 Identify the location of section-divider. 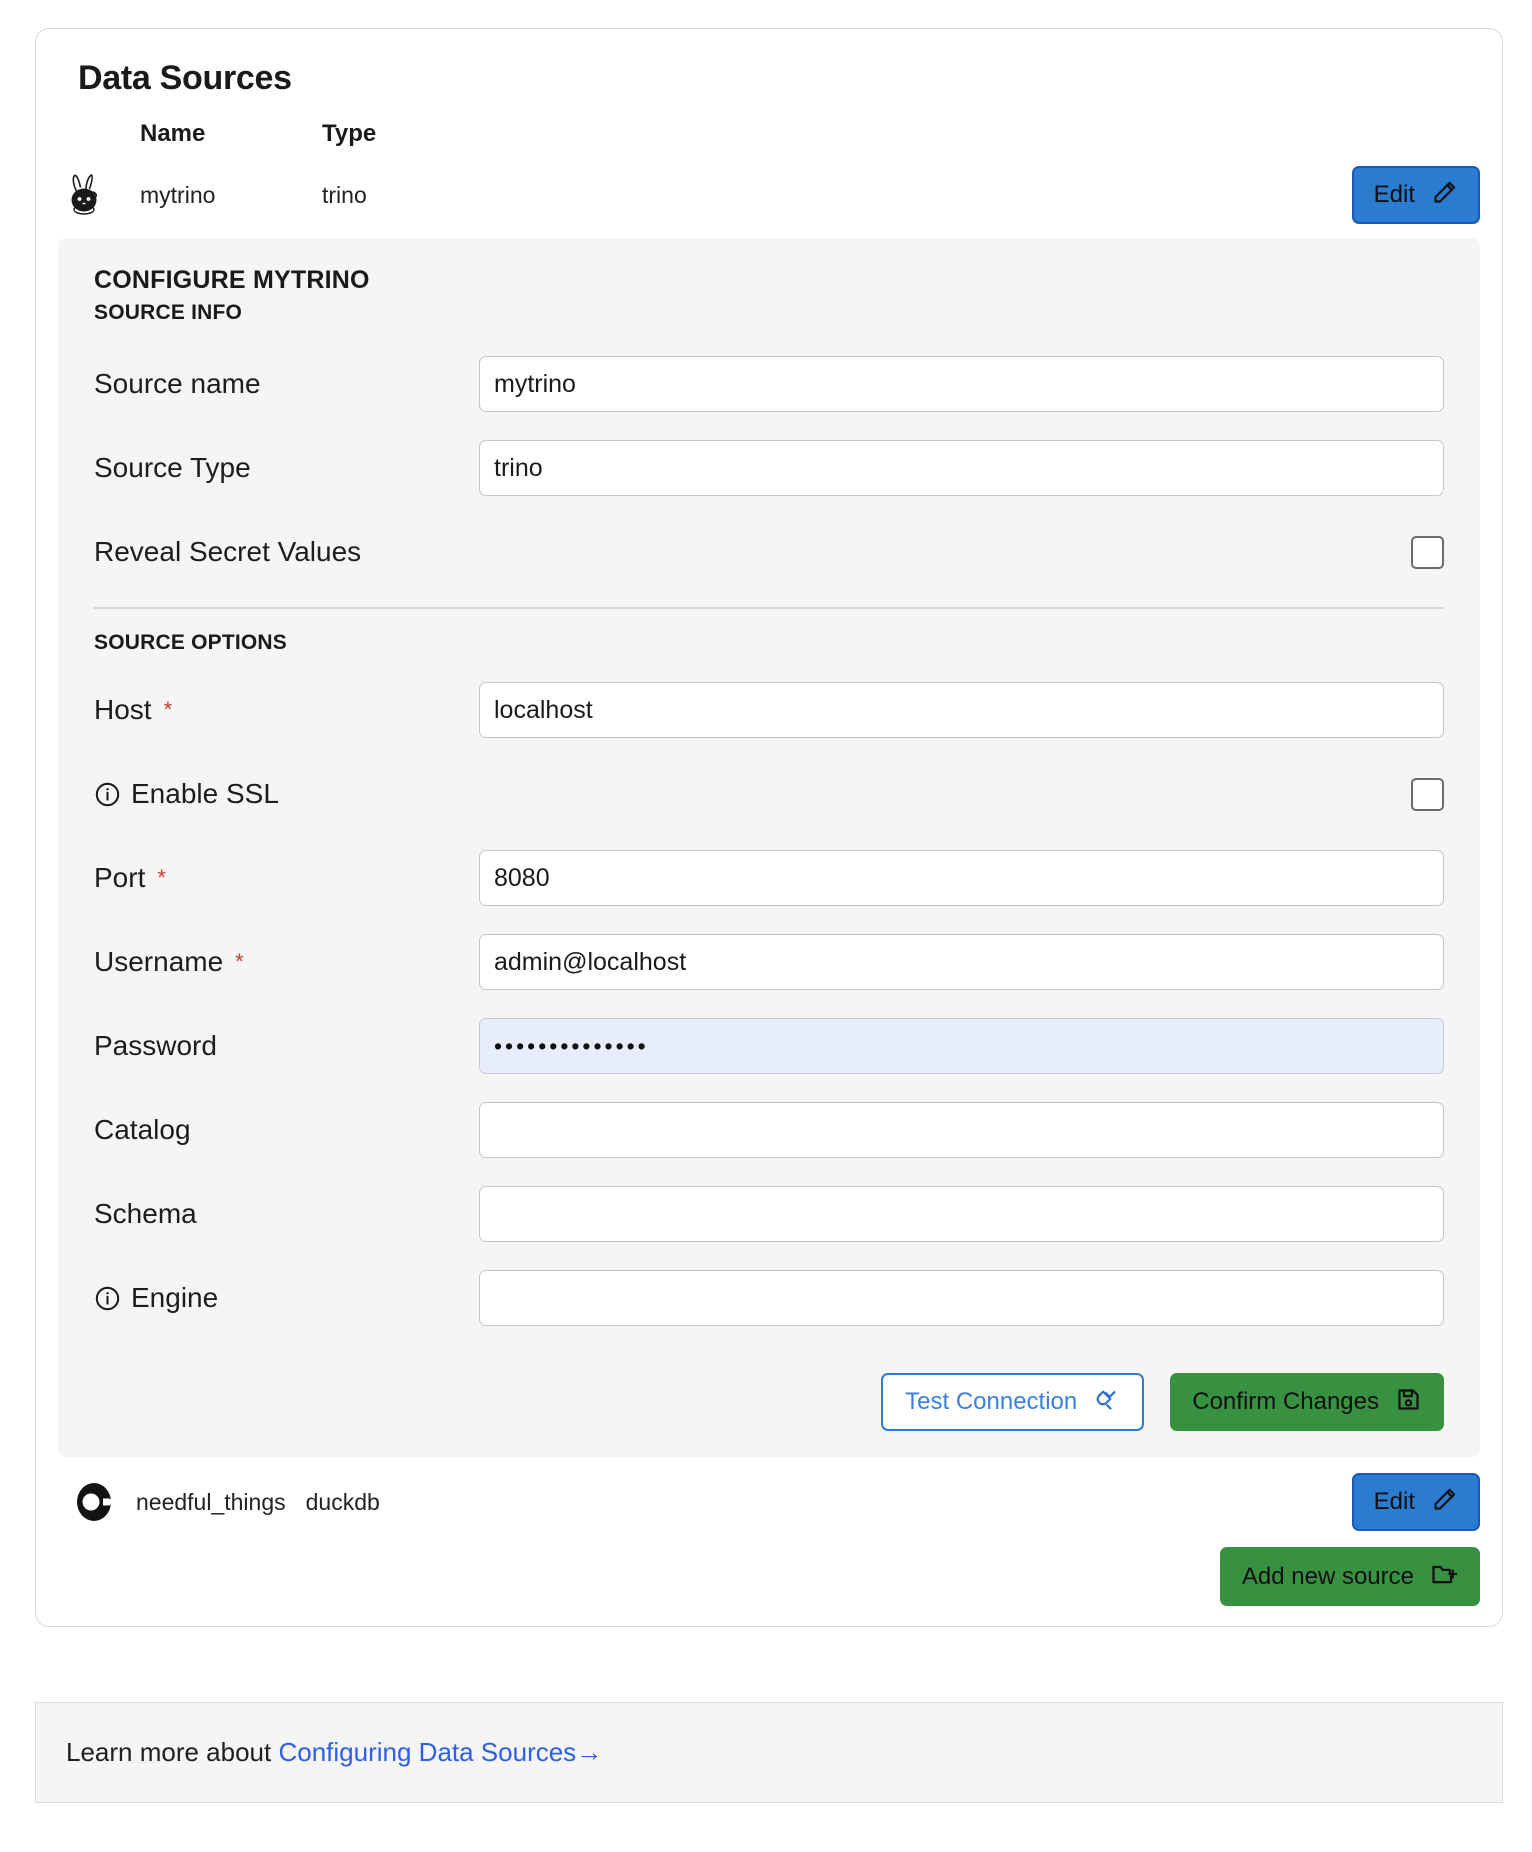
(769, 608).